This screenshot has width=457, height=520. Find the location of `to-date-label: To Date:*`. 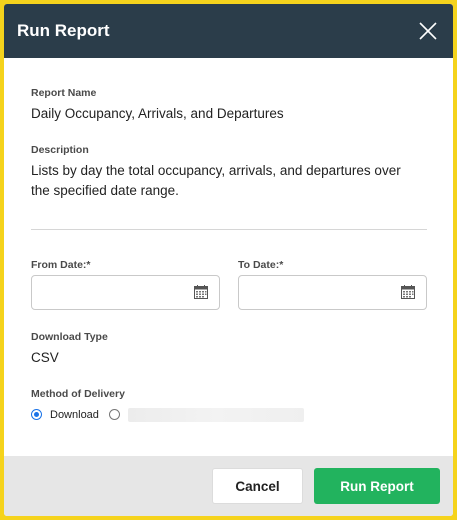

to-date-label: To Date:* is located at coordinates (261, 265).